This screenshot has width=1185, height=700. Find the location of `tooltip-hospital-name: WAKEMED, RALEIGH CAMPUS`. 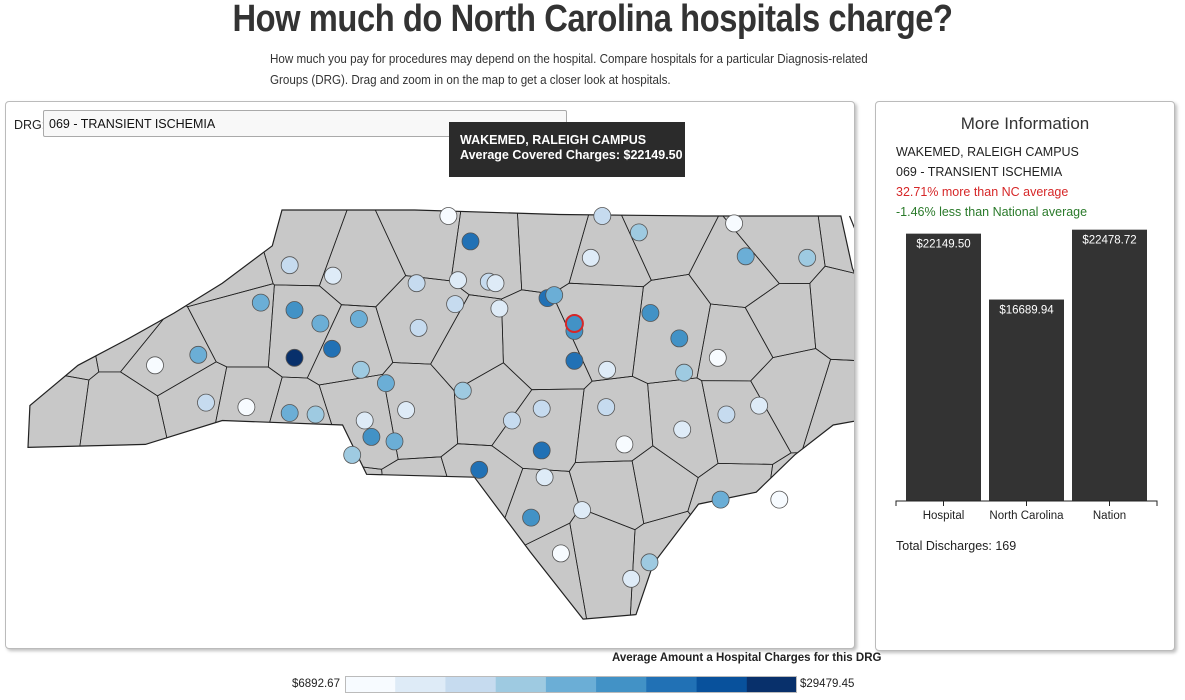

tooltip-hospital-name: WAKEMED, RALEIGH CAMPUS is located at coordinates (553, 140).